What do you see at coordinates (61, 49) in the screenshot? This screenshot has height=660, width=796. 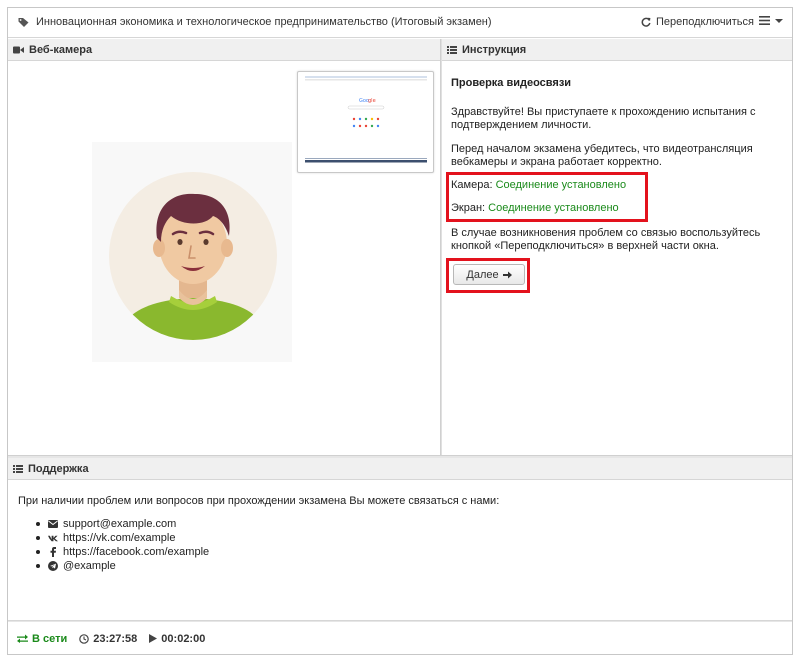 I see `webcam-panel-title: Веб-камера` at bounding box center [61, 49].